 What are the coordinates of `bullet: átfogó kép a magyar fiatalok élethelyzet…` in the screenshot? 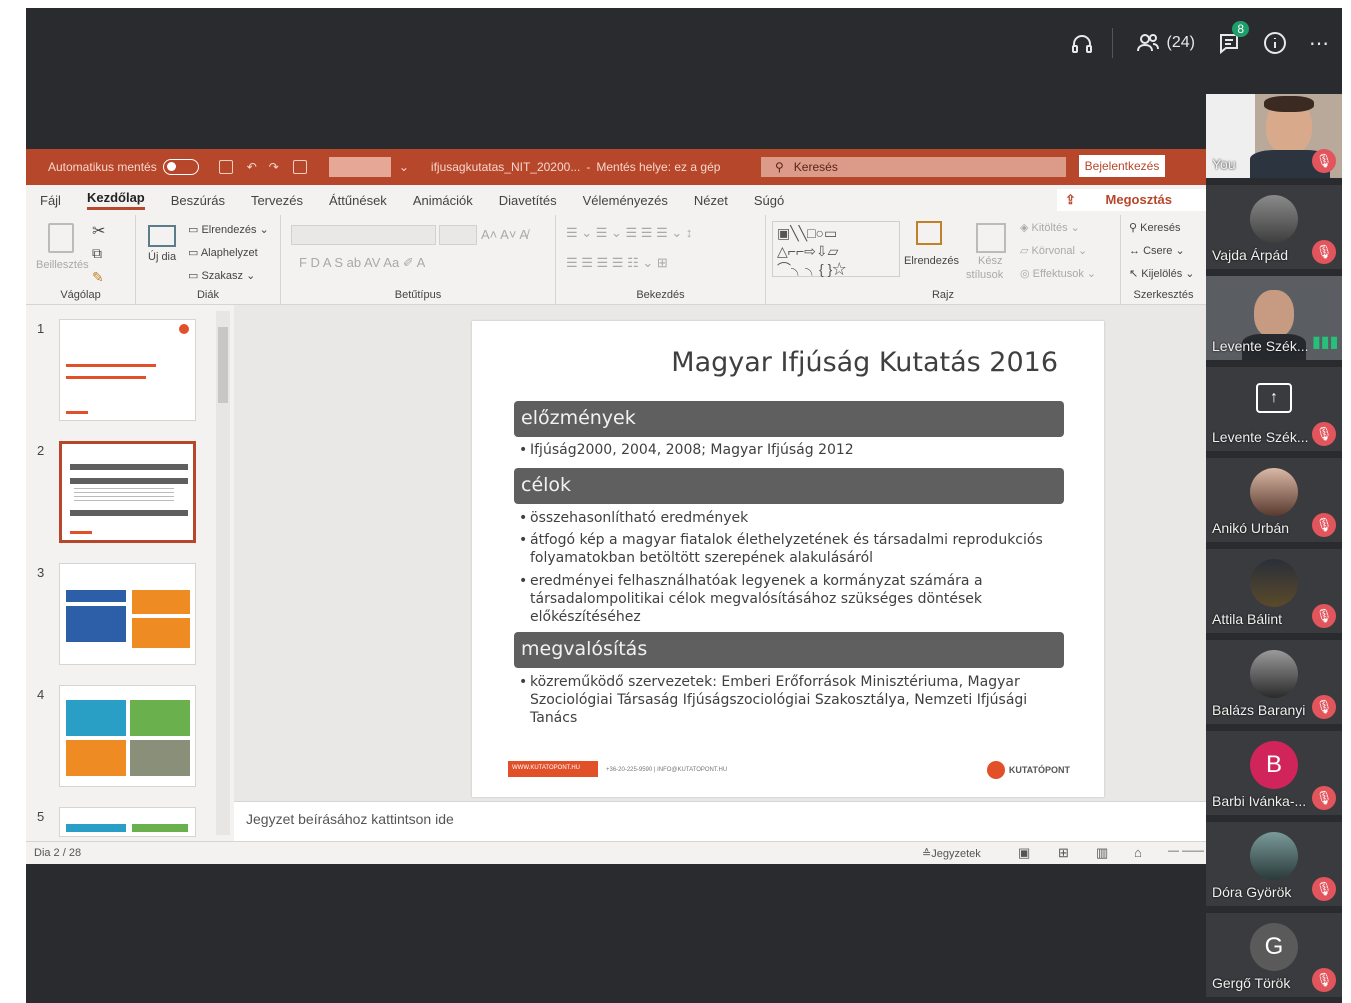 It's located at (784, 549).